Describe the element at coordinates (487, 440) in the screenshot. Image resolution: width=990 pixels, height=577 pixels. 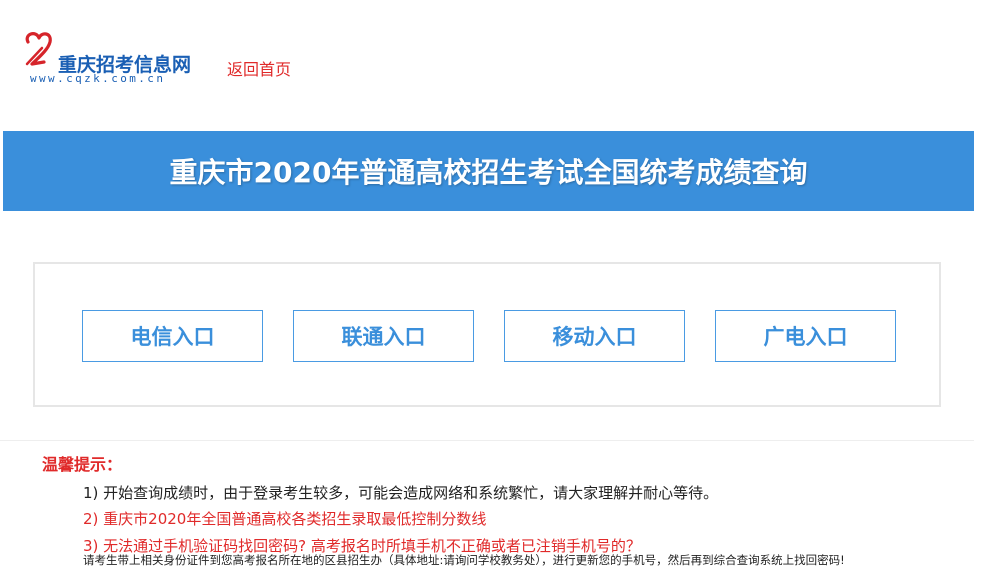
I see `section-divider` at that location.